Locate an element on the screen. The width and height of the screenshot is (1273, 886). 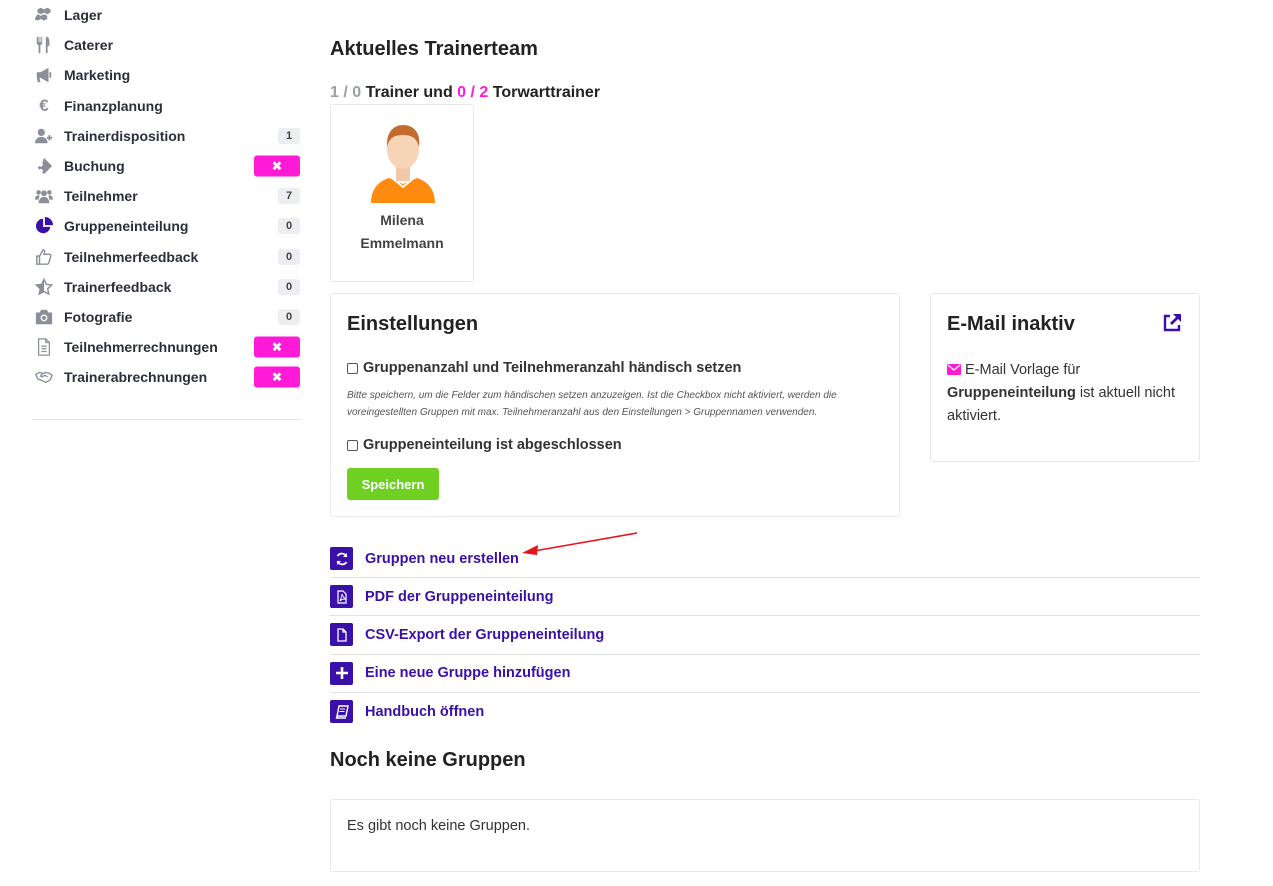
sidebar-item-trainerdisposition: Trainerdisposition 1 is located at coordinates (166, 136).